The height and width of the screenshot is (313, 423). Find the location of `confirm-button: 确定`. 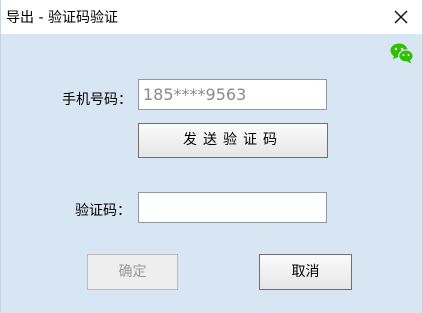

confirm-button: 确定 is located at coordinates (132, 272).